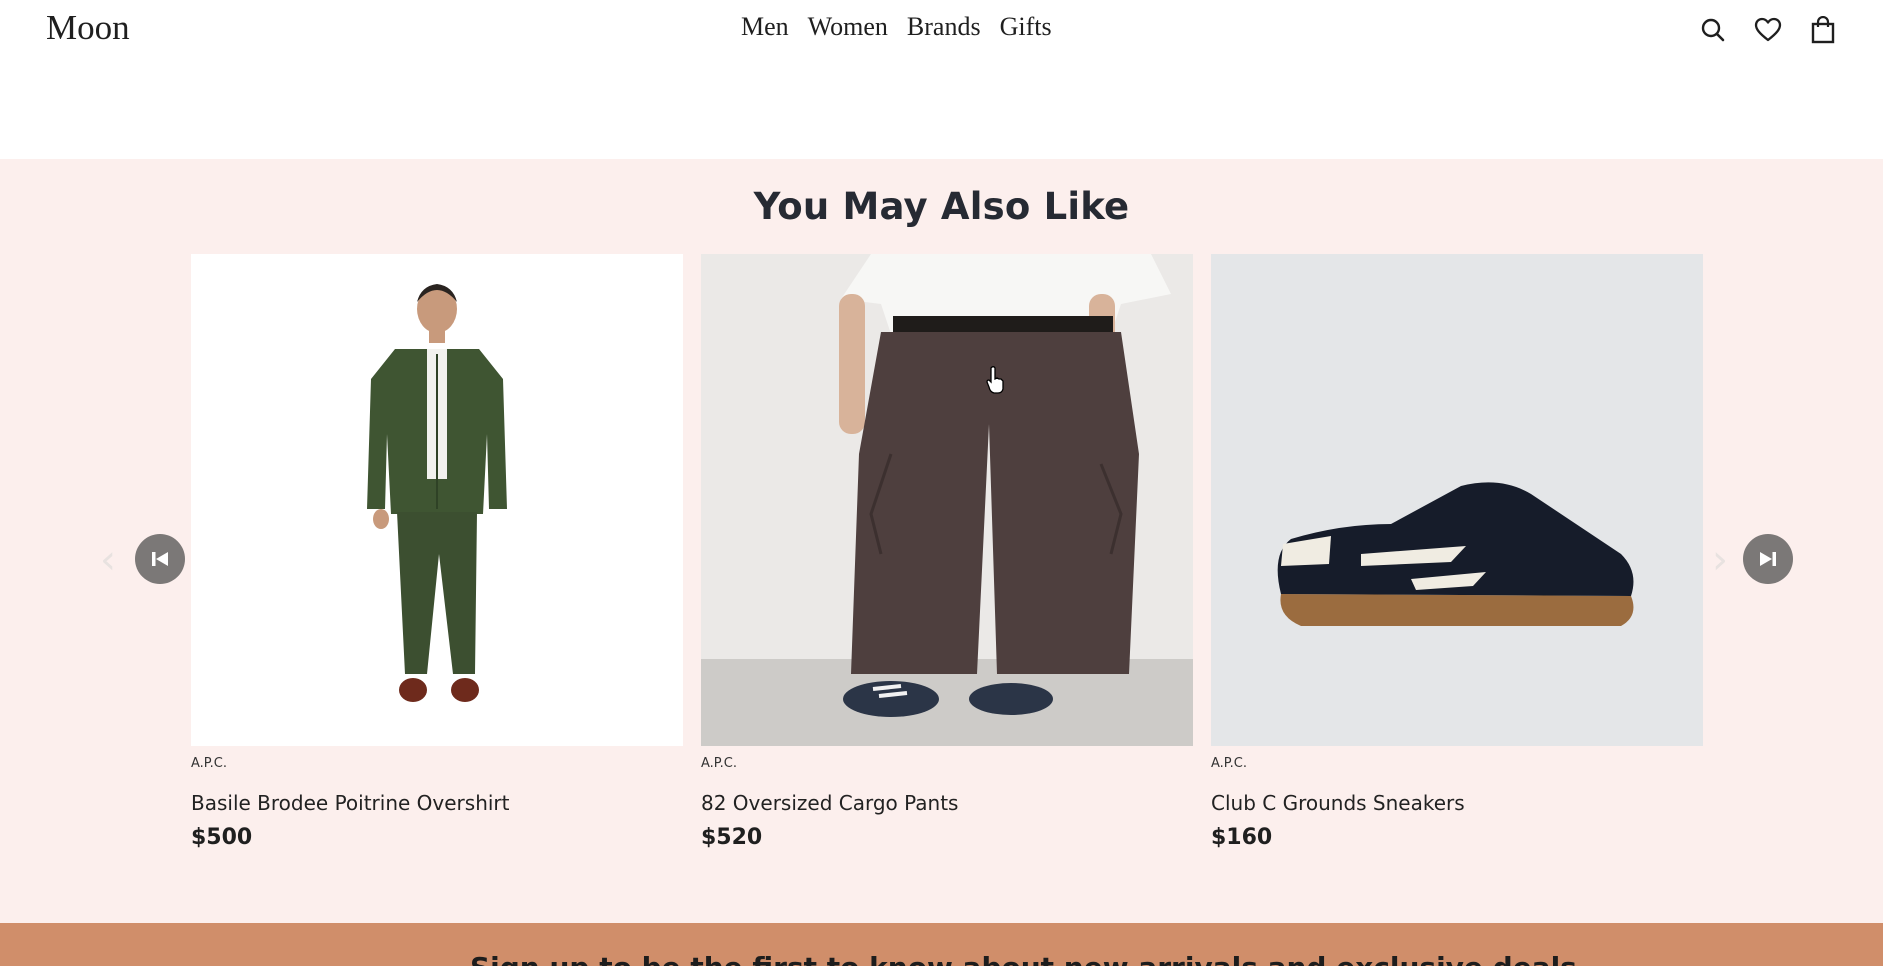 This screenshot has width=1883, height=966. Describe the element at coordinates (1823, 30) in the screenshot. I see `bag-icon` at that location.